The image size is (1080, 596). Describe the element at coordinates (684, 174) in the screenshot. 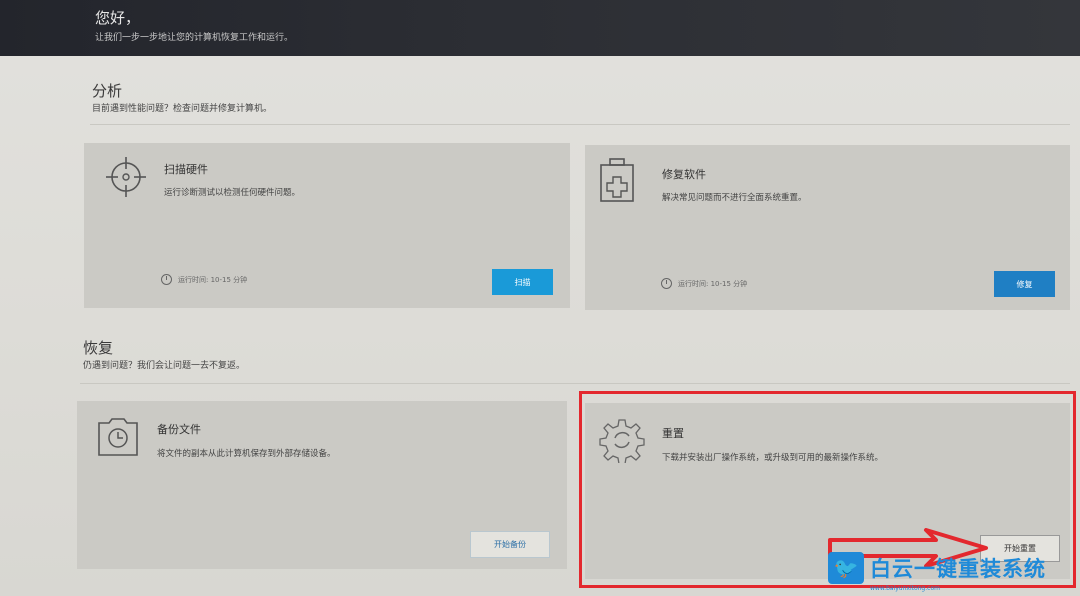

I see `repair-software-title: 修复软件` at that location.